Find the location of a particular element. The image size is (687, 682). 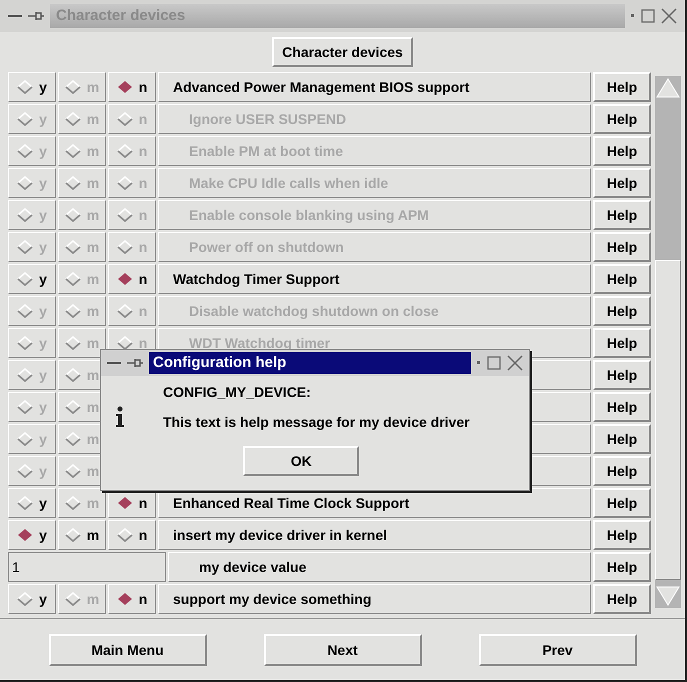

option-label: Make CPU Idle calls when idle is located at coordinates (288, 183).